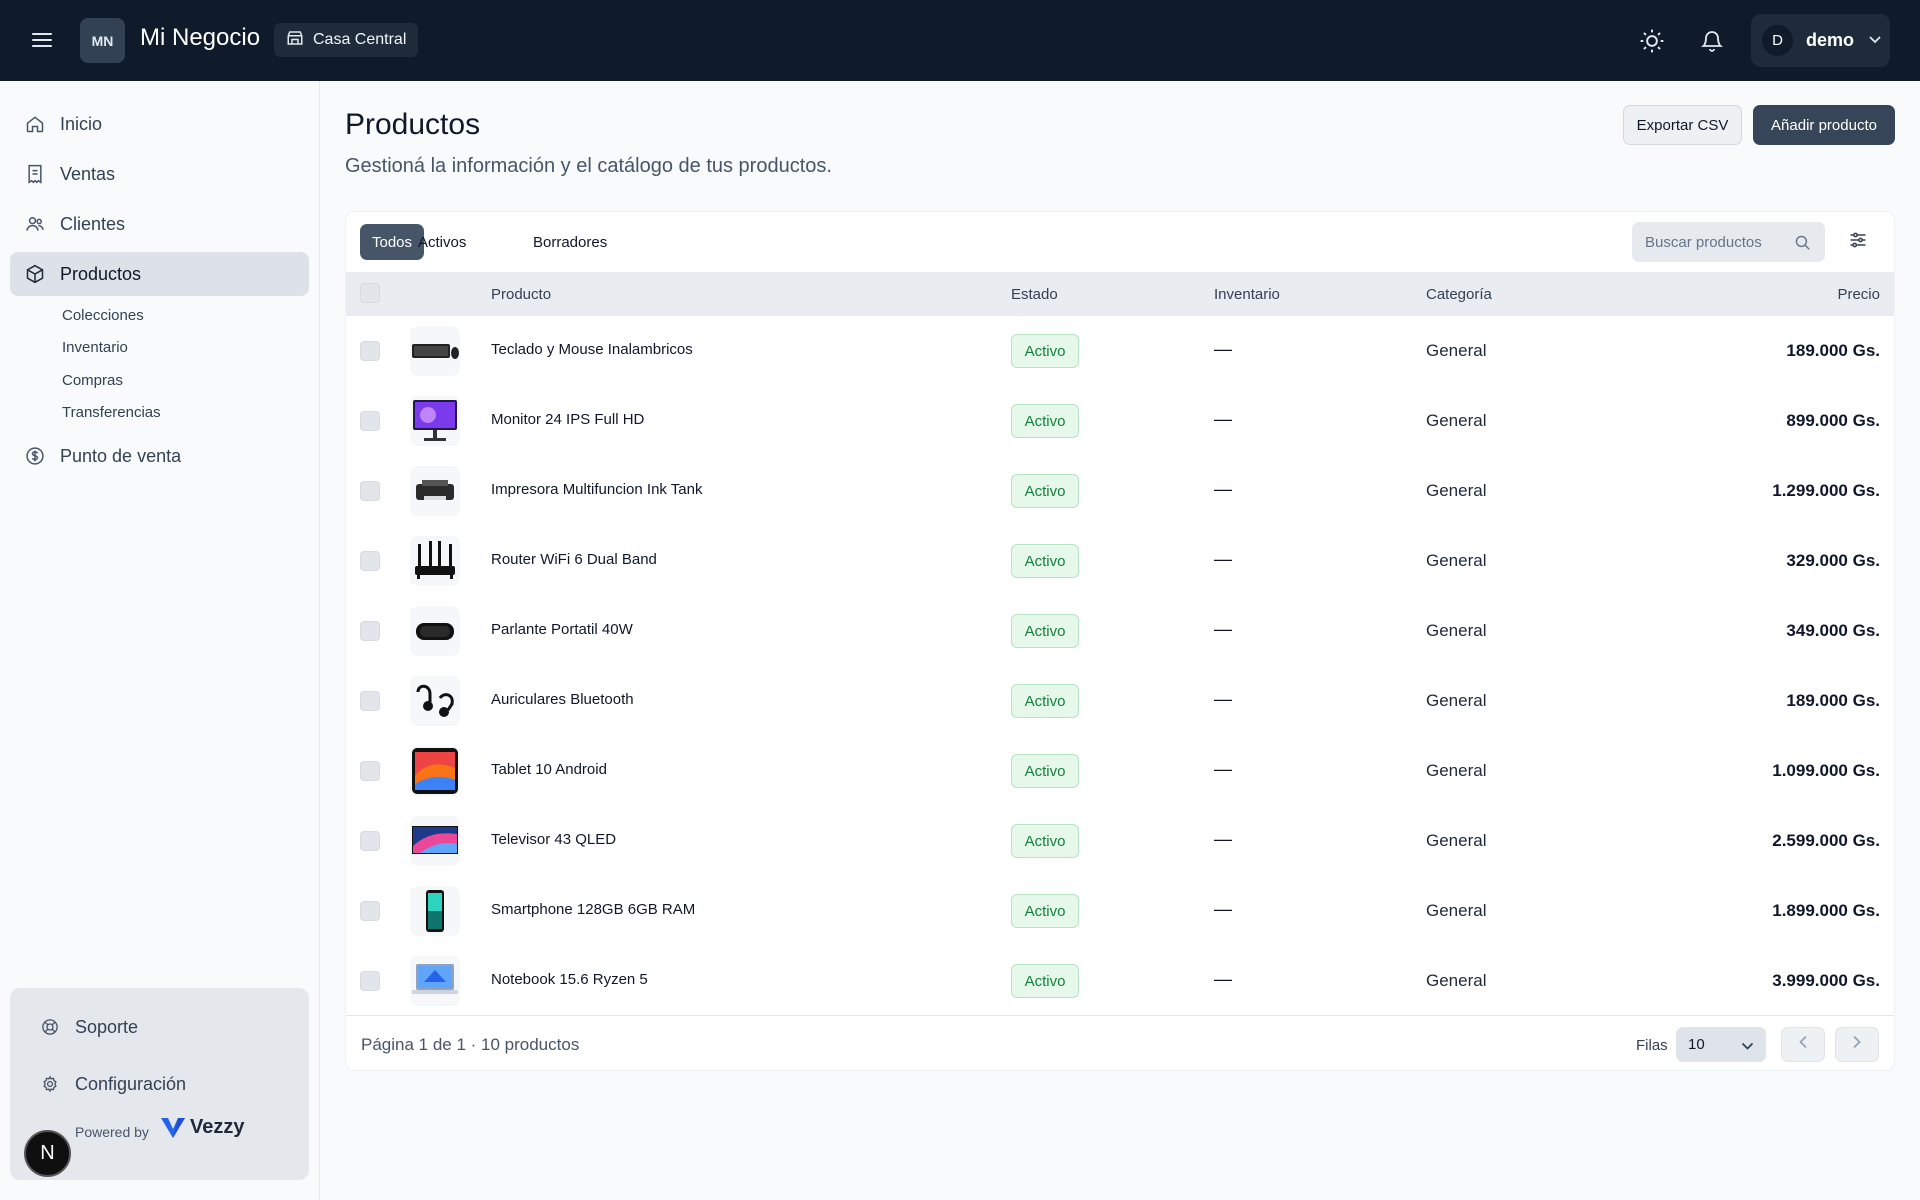  Describe the element at coordinates (1721, 1044) in the screenshot. I see `rows-per-page-select: 10` at that location.